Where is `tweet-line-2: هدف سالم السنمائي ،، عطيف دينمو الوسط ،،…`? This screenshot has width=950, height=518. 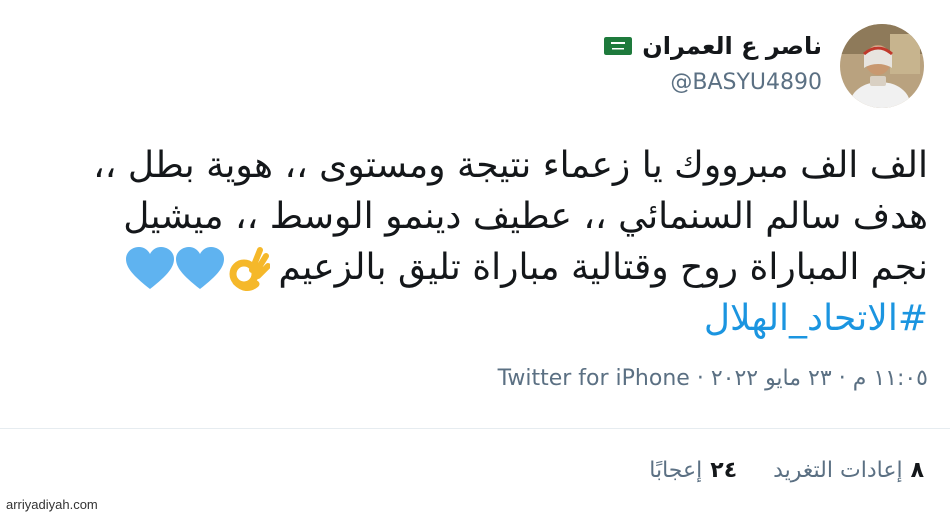 tweet-line-2: هدف سالم السنمائي ،، عطيف دينمو الوسط ،،… is located at coordinates (525, 216).